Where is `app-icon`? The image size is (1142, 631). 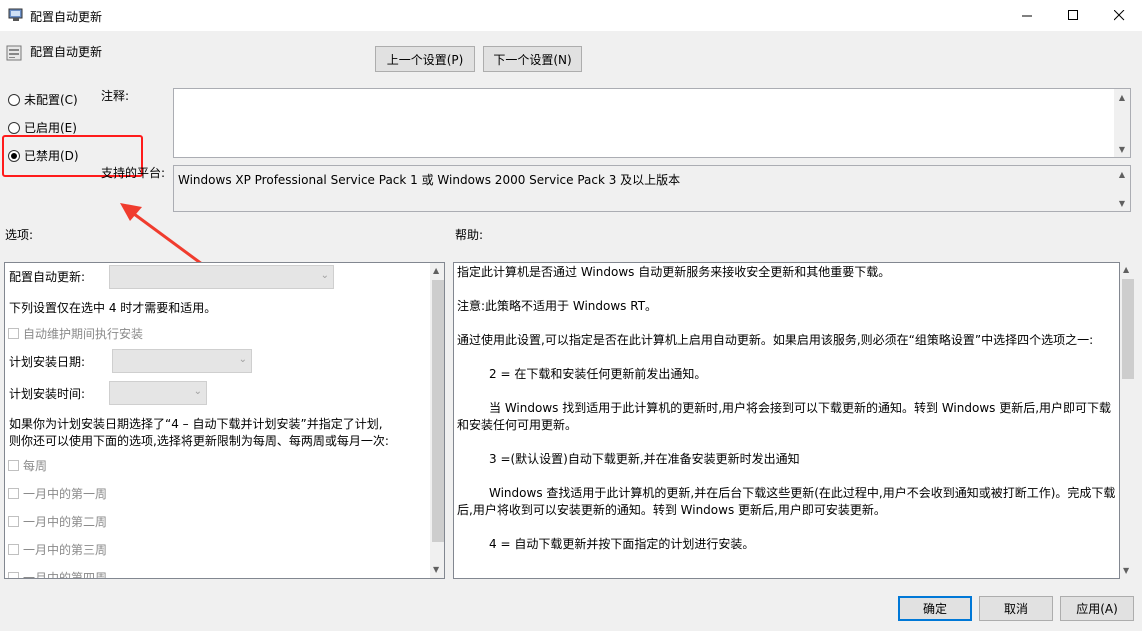 app-icon is located at coordinates (15, 14).